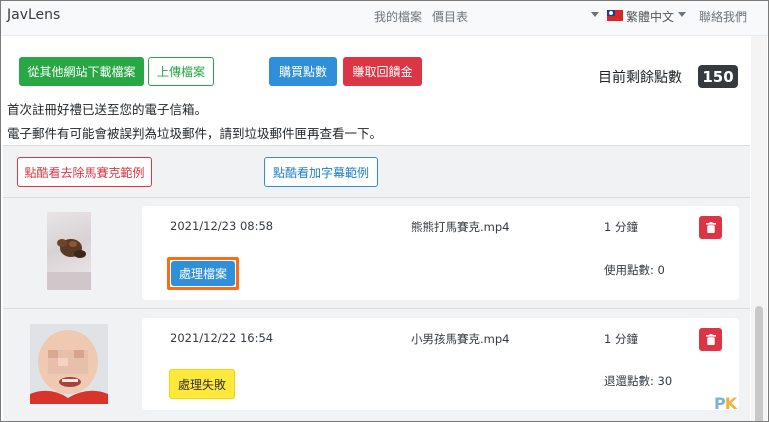  Describe the element at coordinates (107, 109) in the screenshot. I see `notice-gift-sent: 首次註冊好禮已送至您的電子信箱。` at that location.